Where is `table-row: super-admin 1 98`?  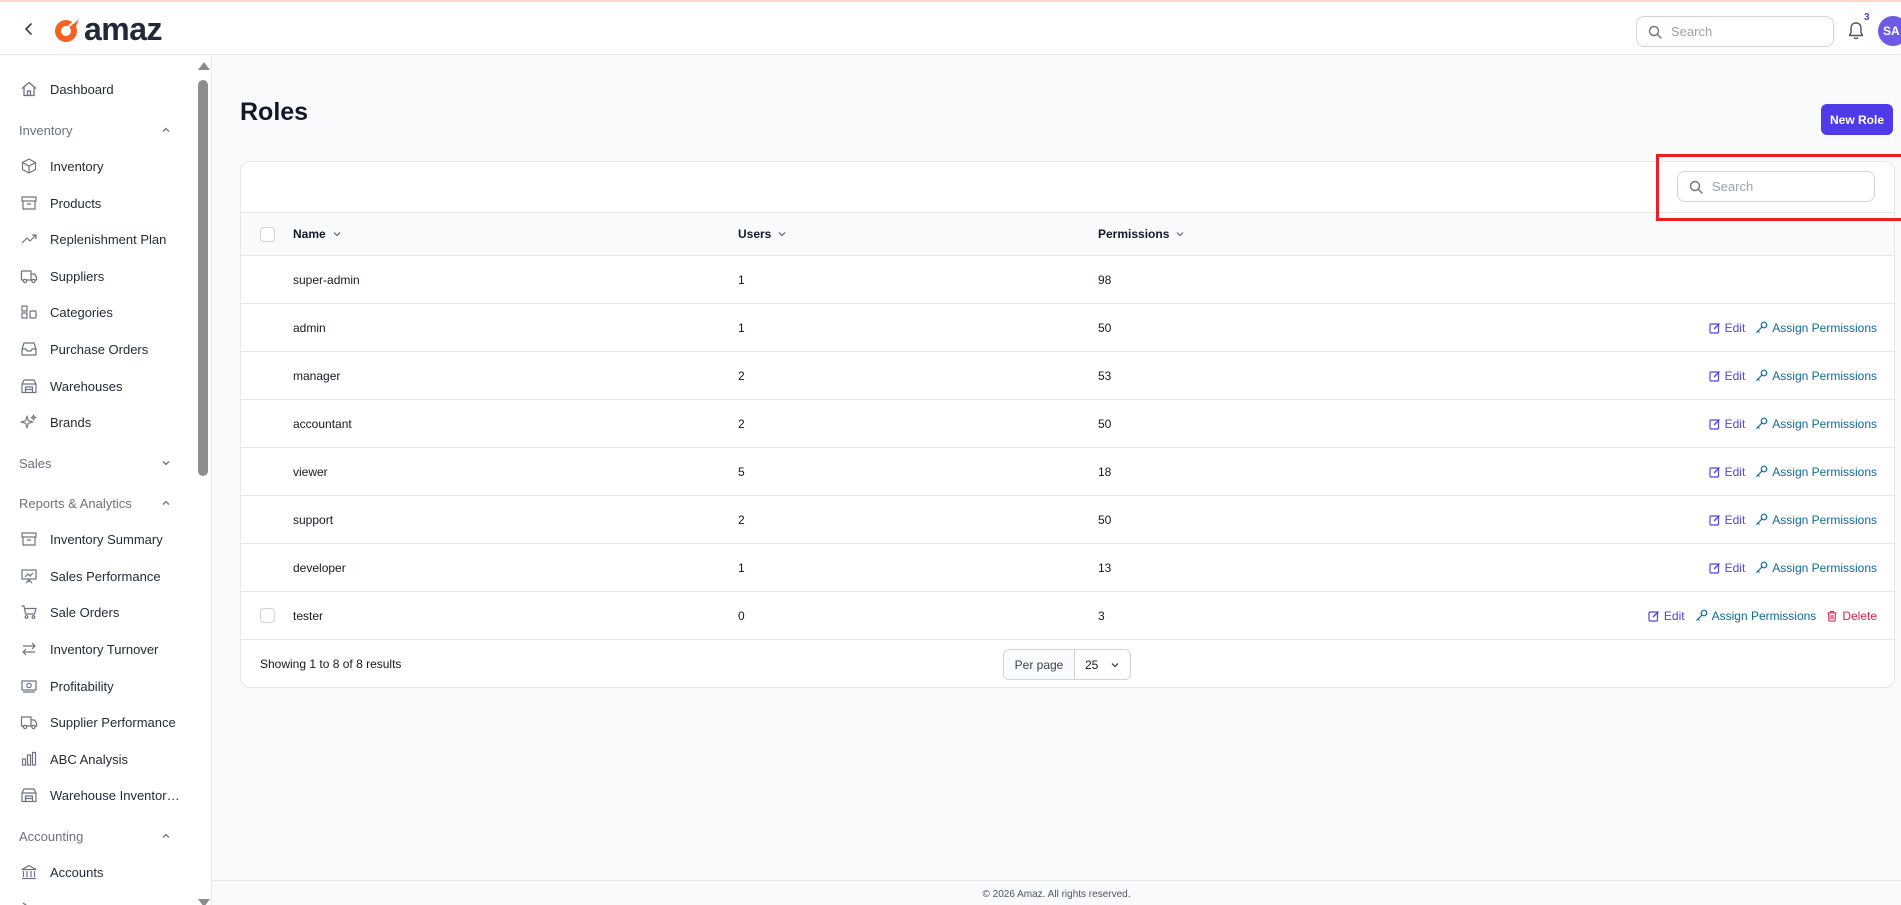 table-row: super-admin 1 98 is located at coordinates (1067, 280).